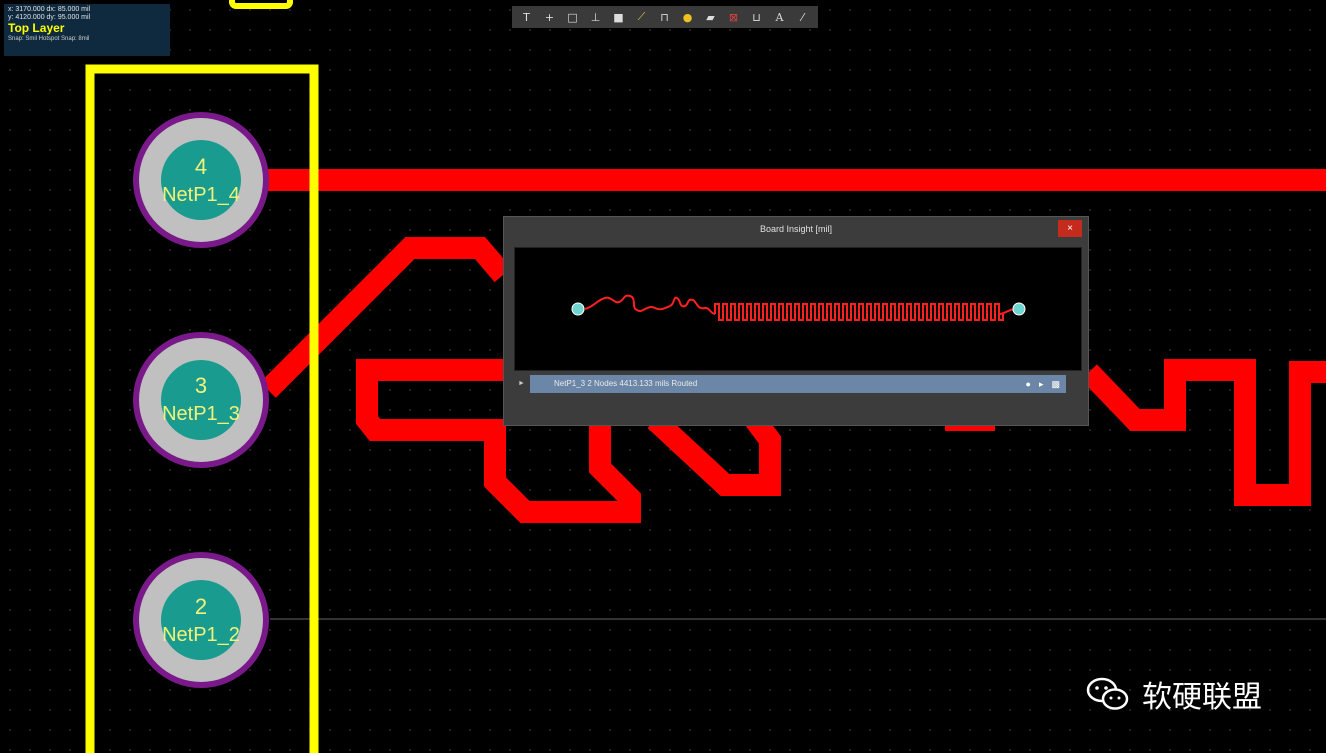 The width and height of the screenshot is (1326, 753). I want to click on bus-icon: ⊓, so click(664, 17).